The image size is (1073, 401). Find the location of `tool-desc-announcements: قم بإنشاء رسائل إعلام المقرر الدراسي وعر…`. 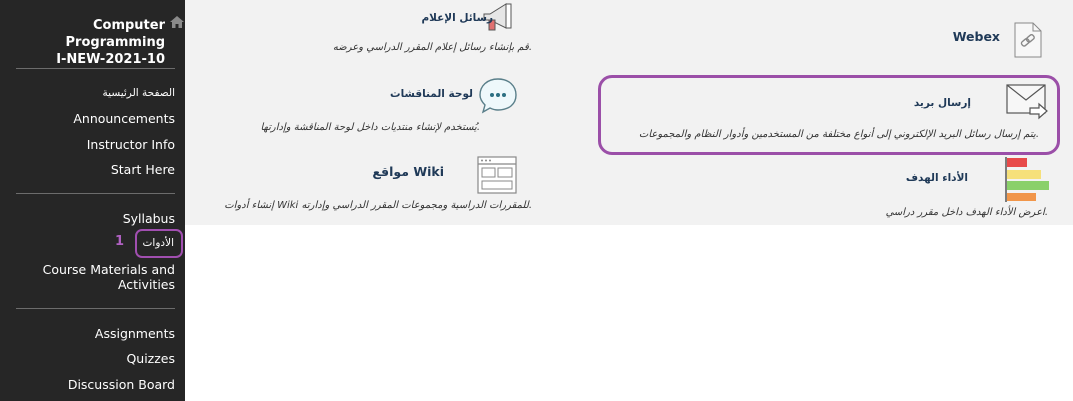

tool-desc-announcements: قم بإنشاء رسائل إعلام المقرر الدراسي وعر… is located at coordinates (432, 47).